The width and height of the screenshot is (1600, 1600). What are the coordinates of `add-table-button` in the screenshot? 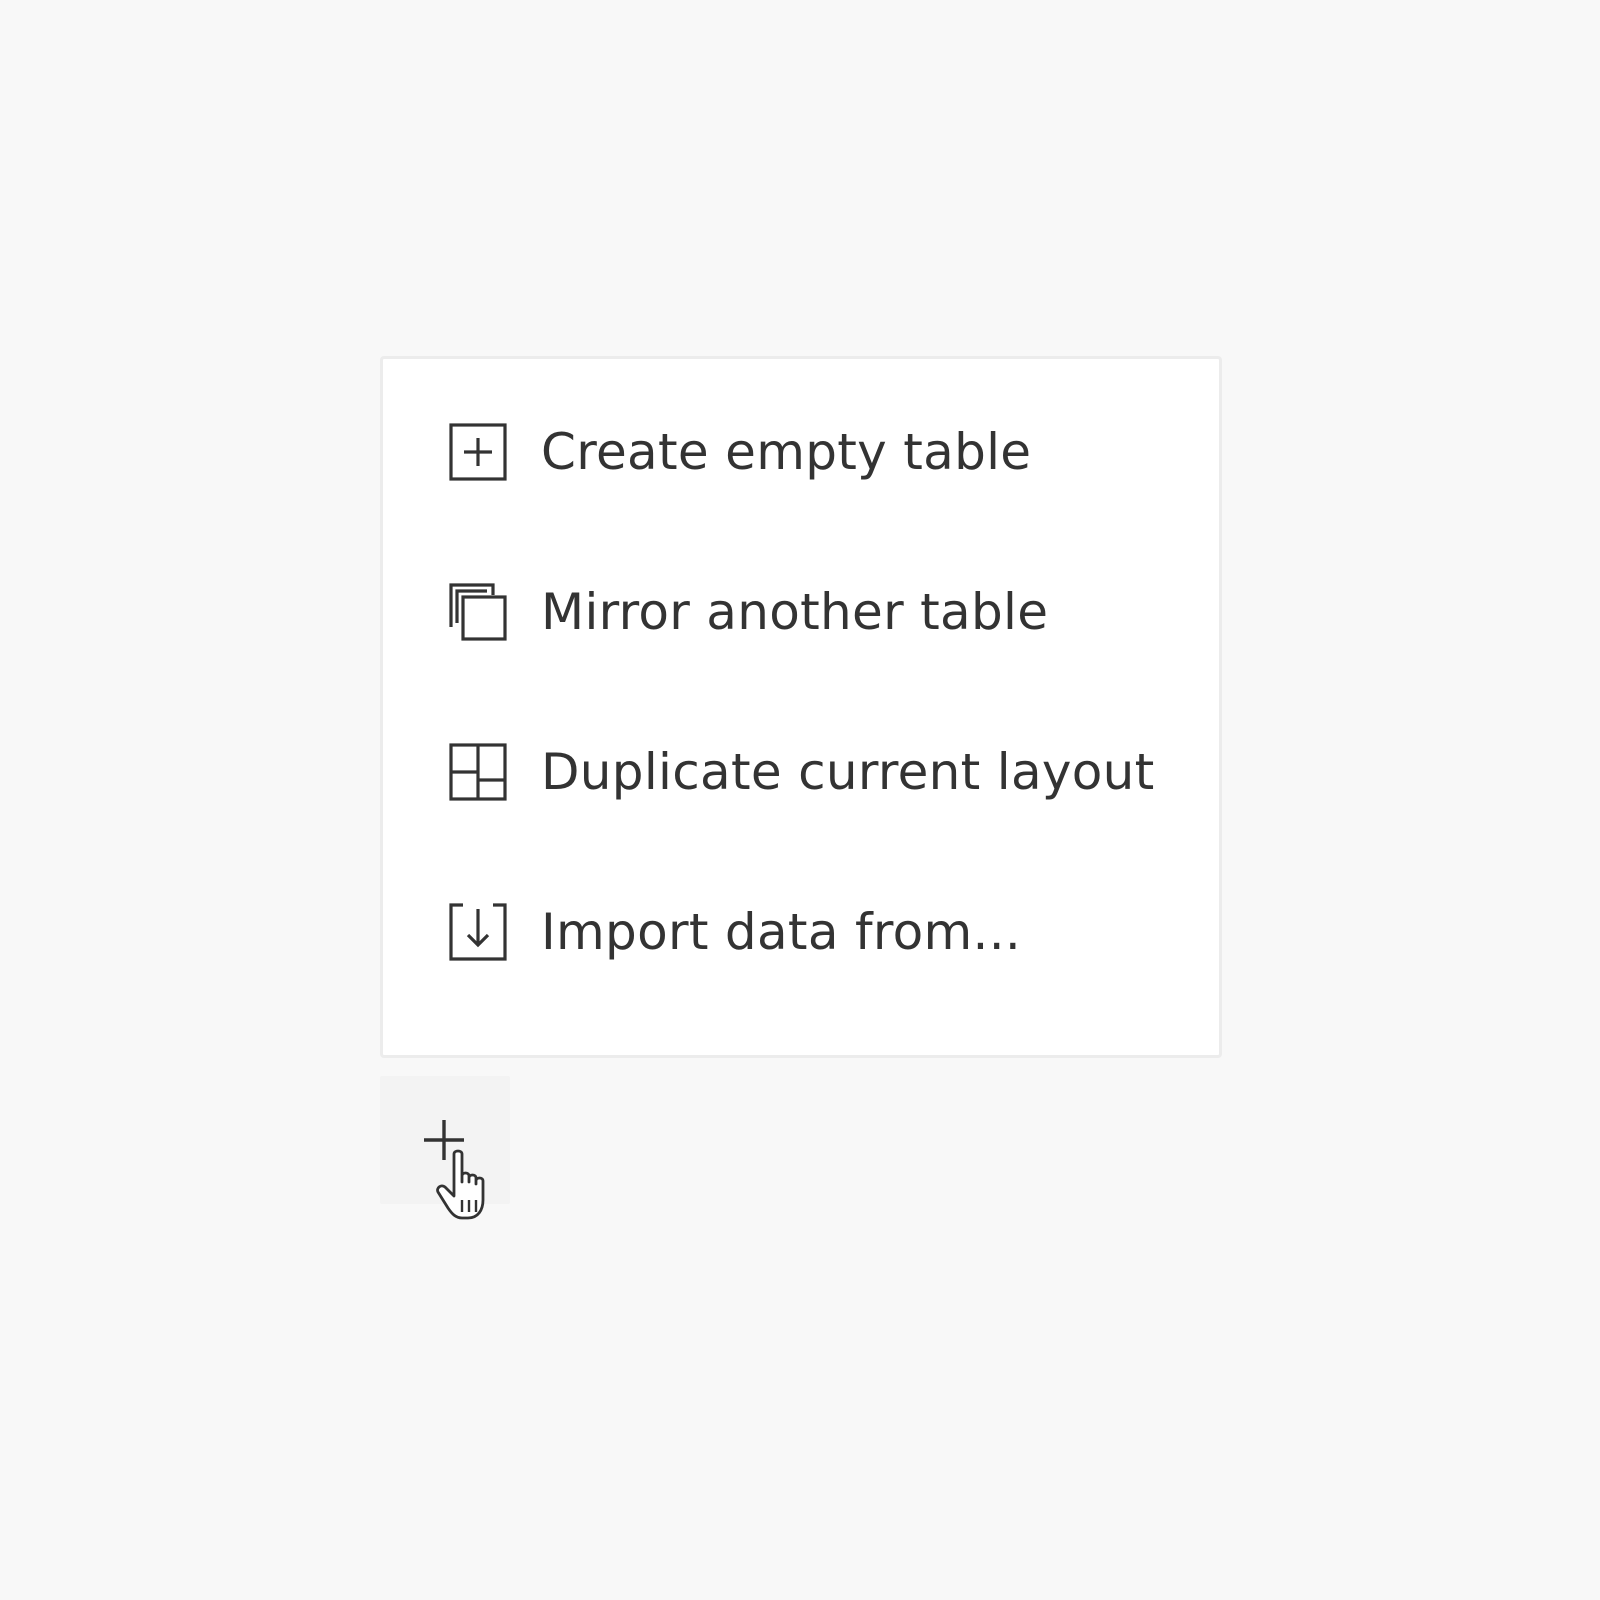 It's located at (445, 1140).